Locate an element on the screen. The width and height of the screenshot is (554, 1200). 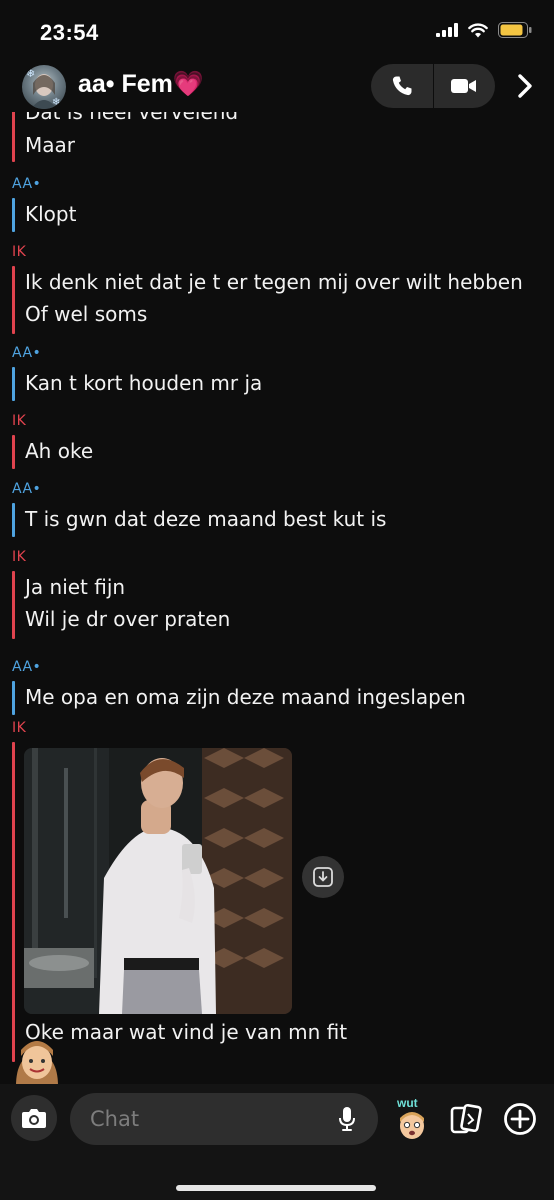
video-call-button is located at coordinates (464, 86).